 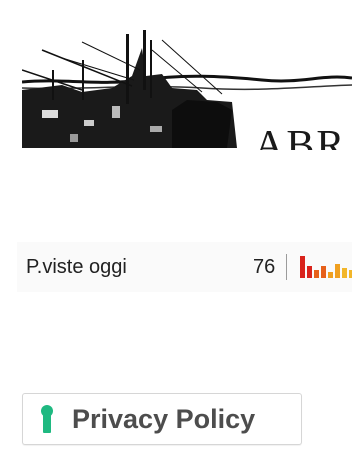 What do you see at coordinates (286, 267) in the screenshot?
I see `stats-divider` at bounding box center [286, 267].